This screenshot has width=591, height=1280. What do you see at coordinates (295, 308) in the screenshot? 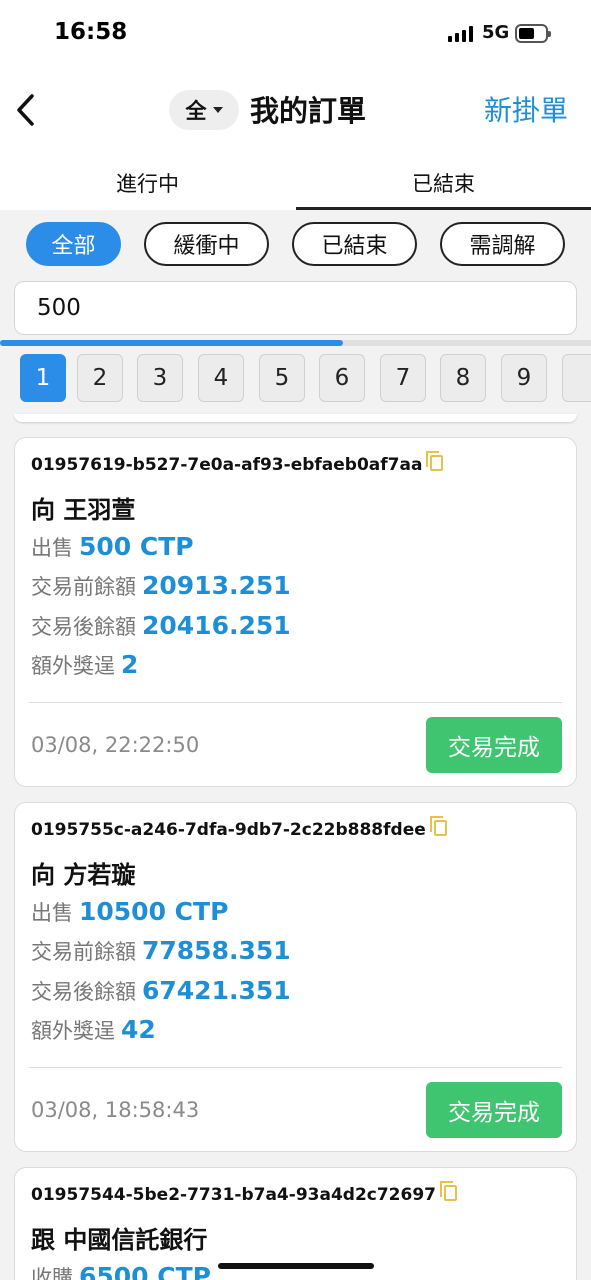
I see `search-input: 500` at bounding box center [295, 308].